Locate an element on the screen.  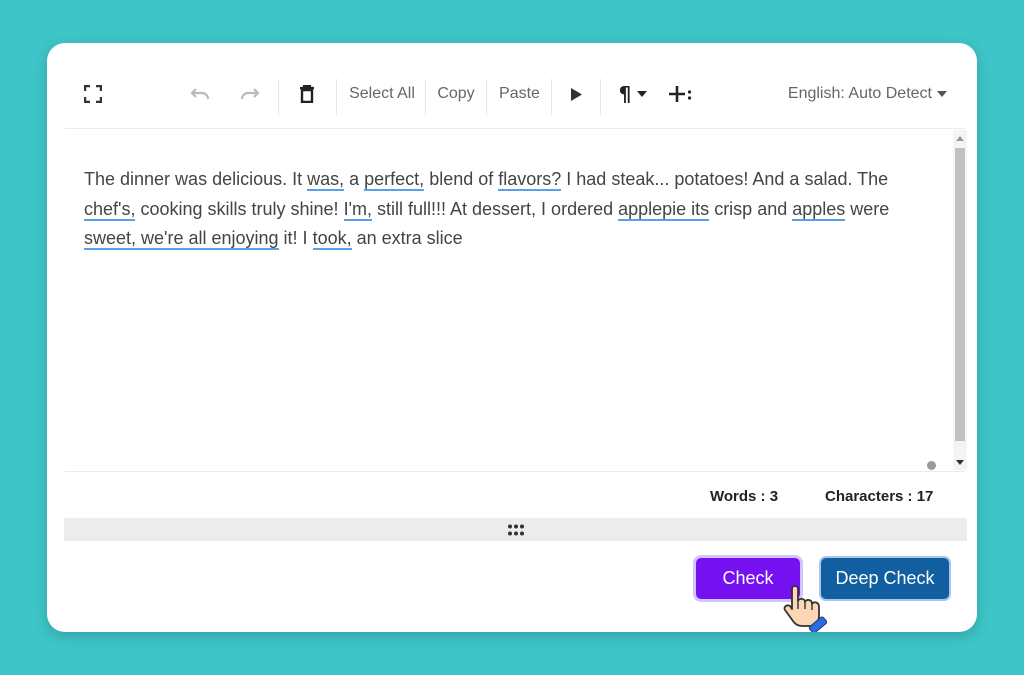
deep-check-button: Deep Check is located at coordinates (885, 578).